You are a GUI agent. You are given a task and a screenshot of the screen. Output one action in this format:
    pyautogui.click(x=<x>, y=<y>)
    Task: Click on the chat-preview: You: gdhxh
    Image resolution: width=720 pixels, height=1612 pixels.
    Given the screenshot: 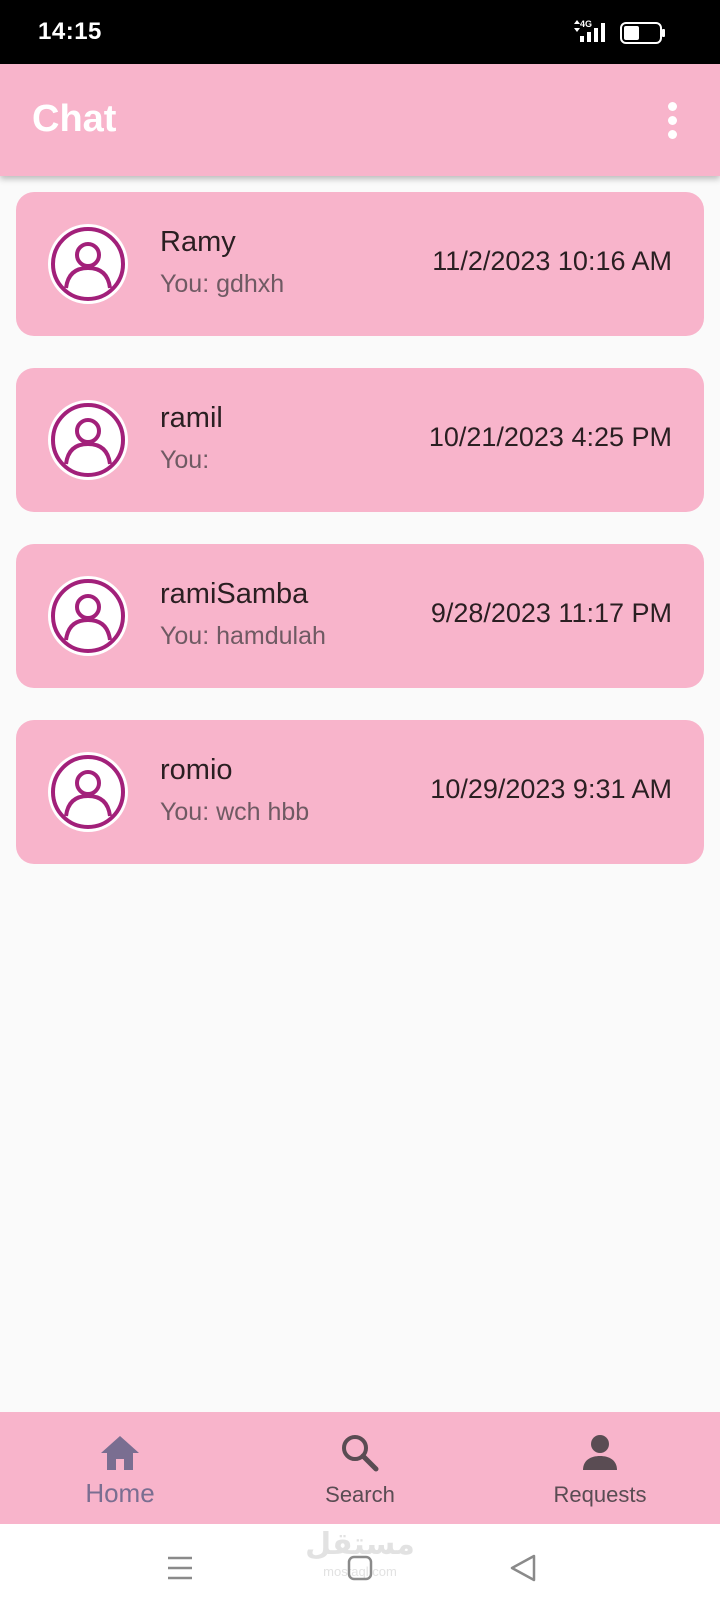 What is the action you would take?
    pyautogui.click(x=222, y=284)
    